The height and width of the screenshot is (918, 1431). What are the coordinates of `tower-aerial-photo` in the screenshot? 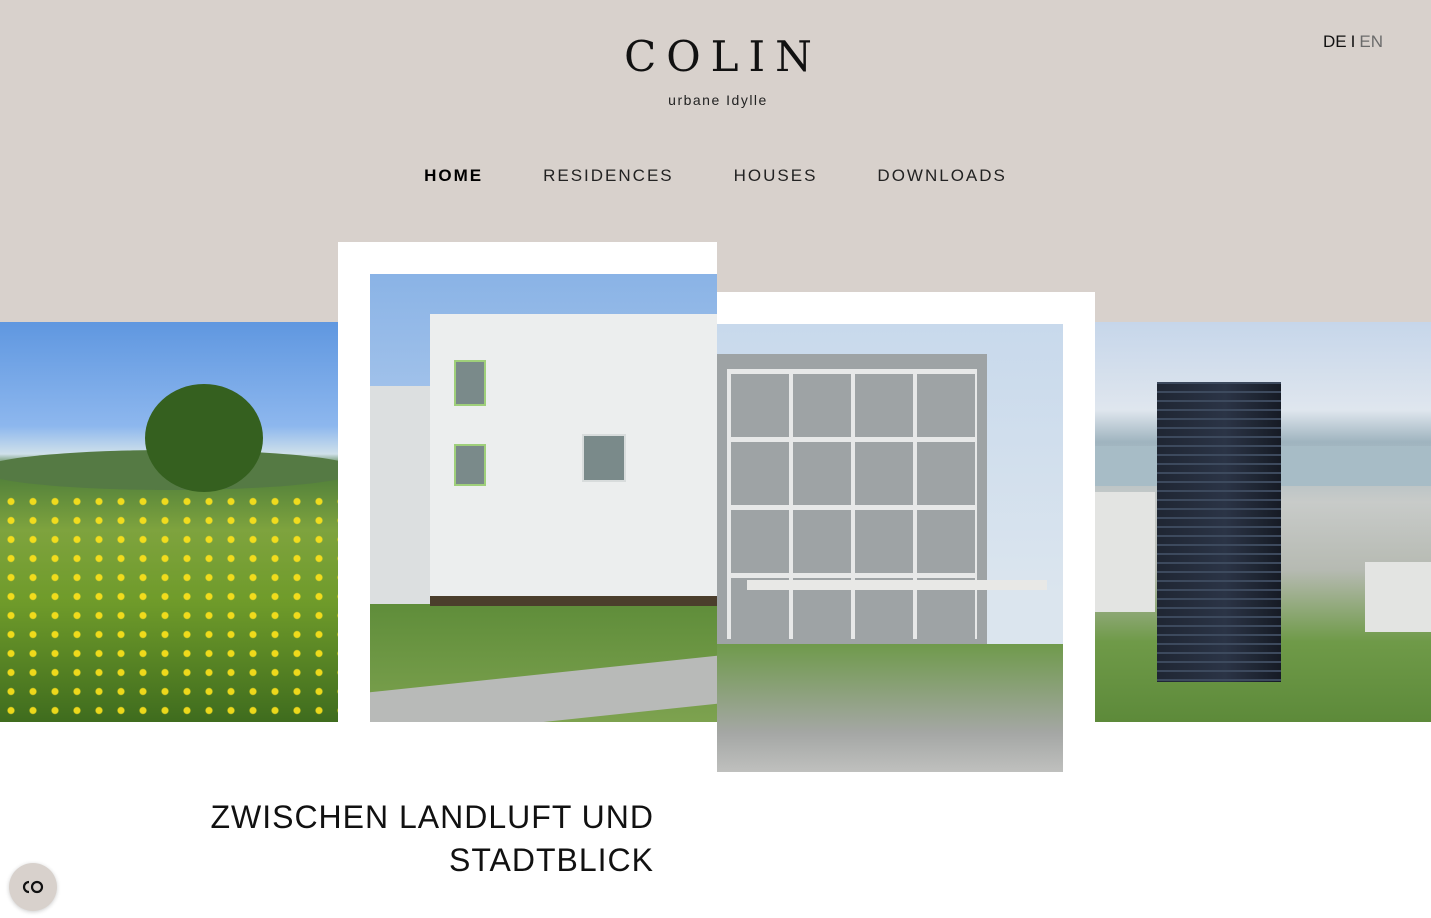 It's located at (1263, 522).